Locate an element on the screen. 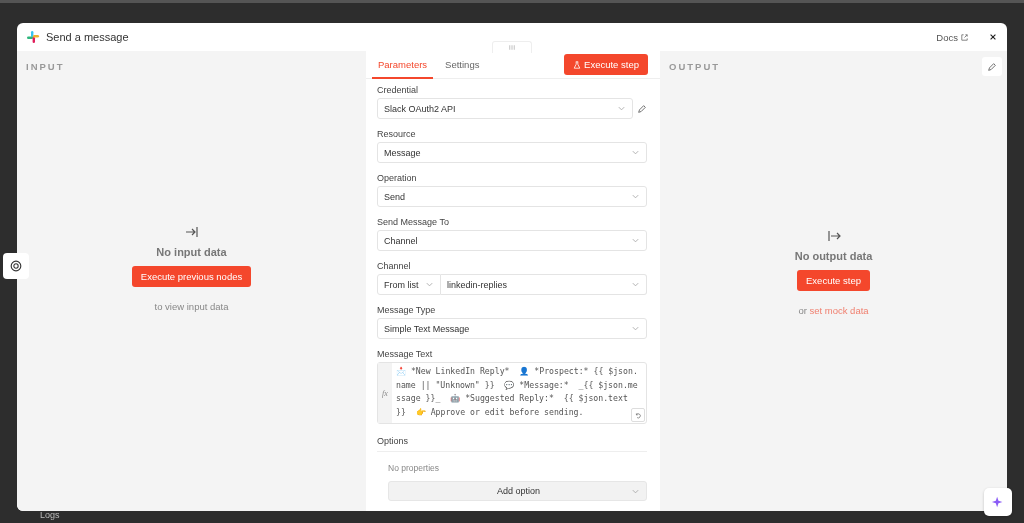 This screenshot has height=523, width=1024. empty-state-title: No input data is located at coordinates (191, 252).